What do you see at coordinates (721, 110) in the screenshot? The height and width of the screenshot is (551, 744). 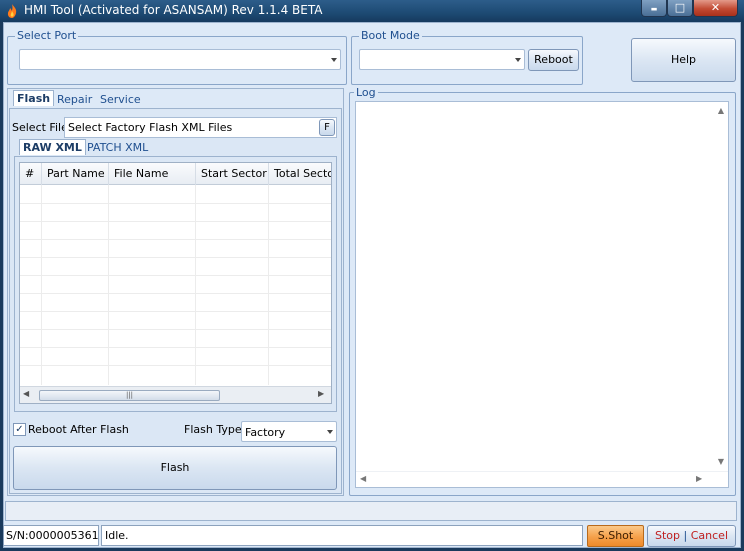 I see `scroll-up-icon: ▲` at bounding box center [721, 110].